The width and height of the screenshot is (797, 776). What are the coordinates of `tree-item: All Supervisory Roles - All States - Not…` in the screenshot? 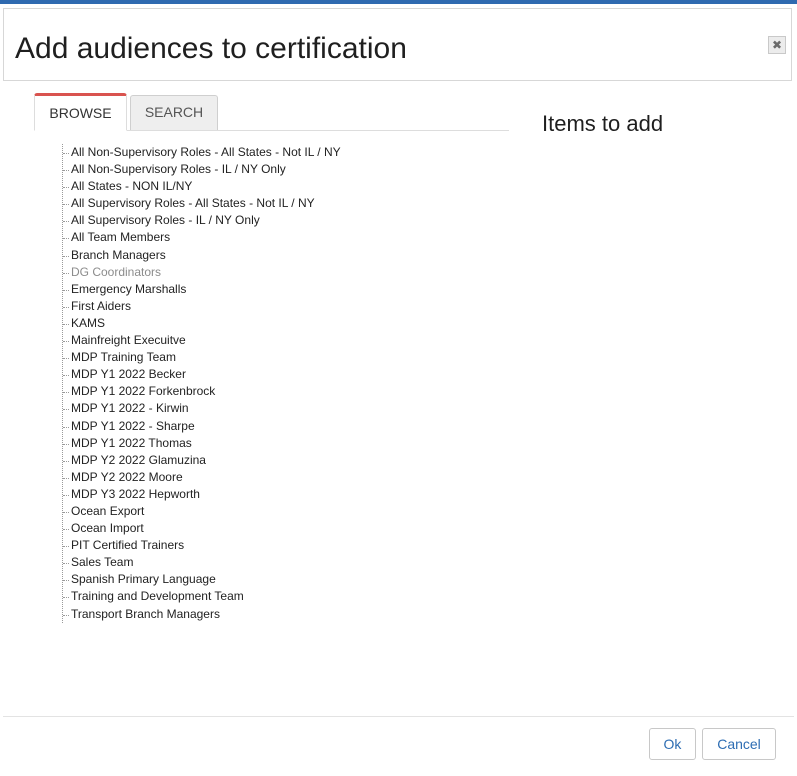 It's located at (283, 203).